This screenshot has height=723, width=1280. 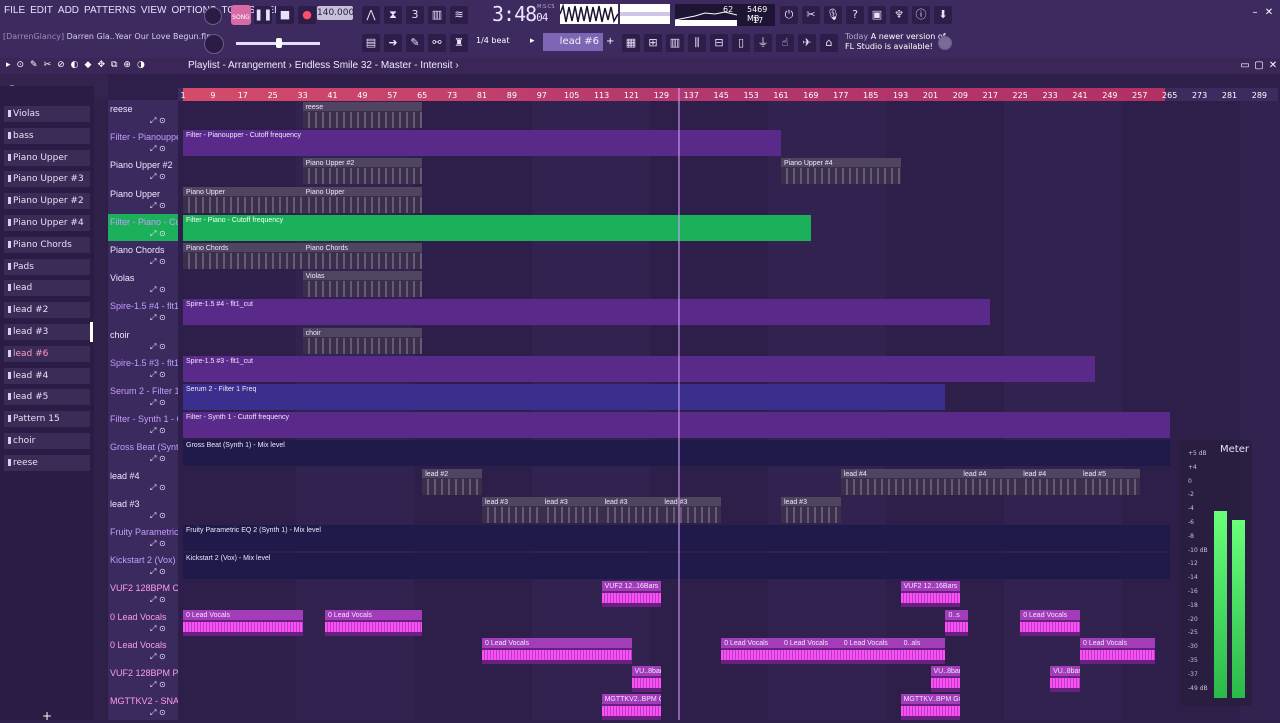 What do you see at coordinates (144, 194) in the screenshot?
I see `track-label: Piano Upper` at bounding box center [144, 194].